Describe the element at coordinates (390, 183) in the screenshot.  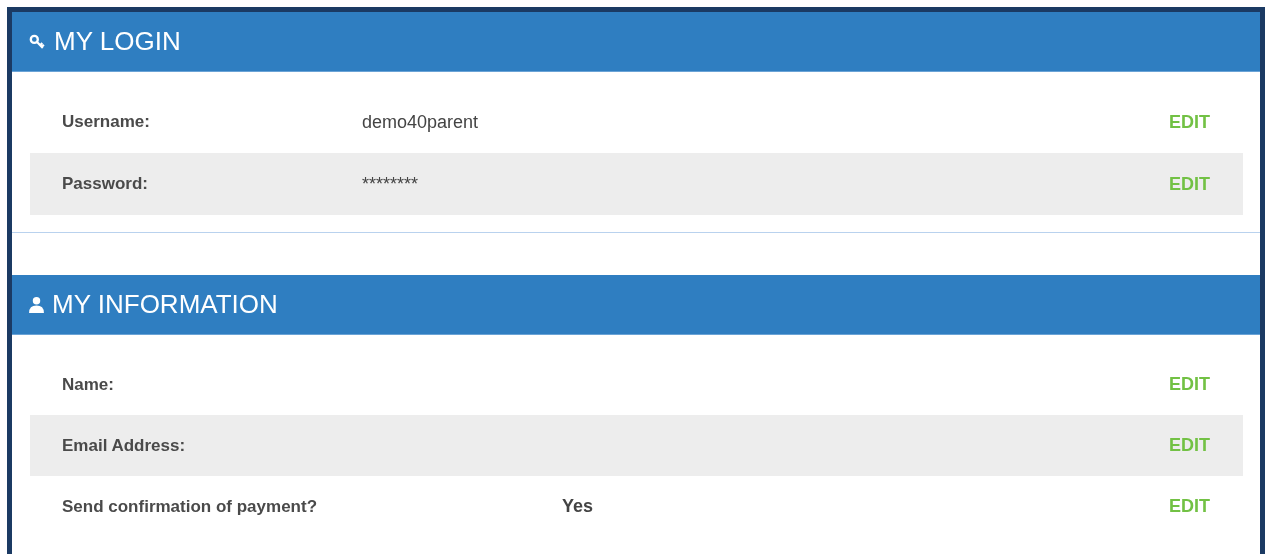
I see `field-value: ********` at that location.